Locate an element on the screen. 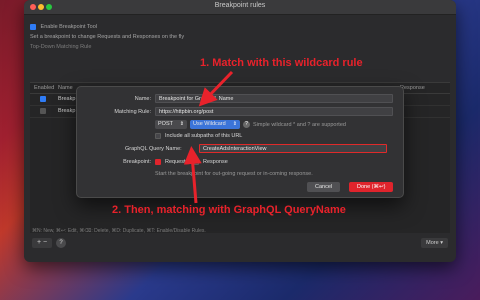 This screenshot has width=480, height=300. enable-breakpoint-checkbox is located at coordinates (33, 26).